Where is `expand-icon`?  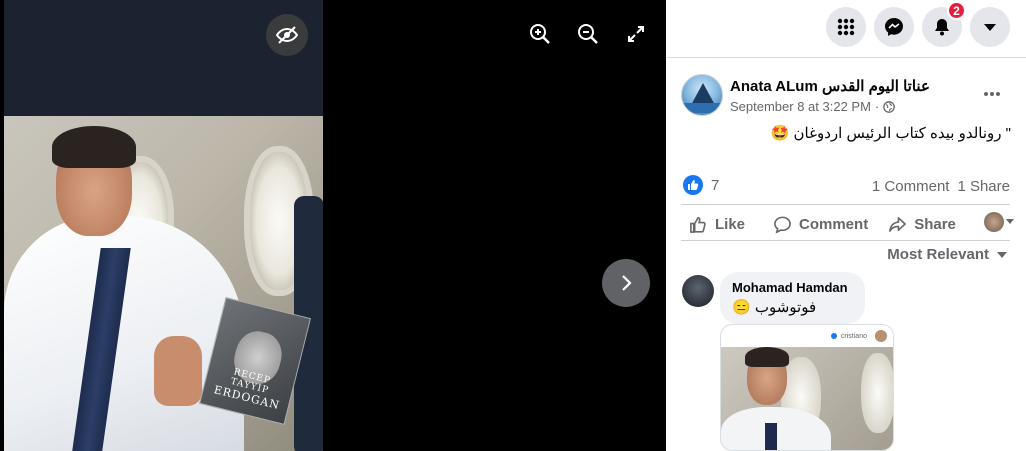
expand-icon is located at coordinates (636, 34).